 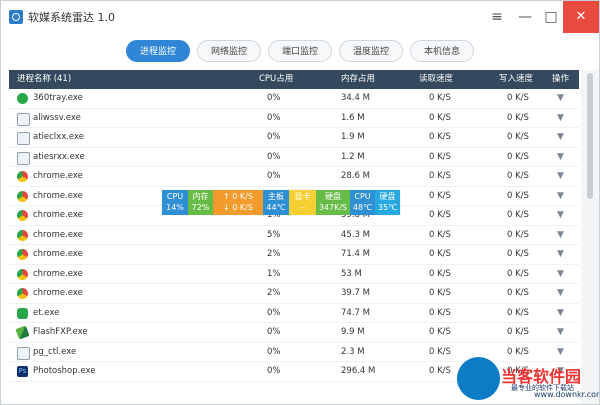 What do you see at coordinates (294, 255) in the screenshot?
I see `table-row: chrome.exe 2% 71.4 M 0 K/S 0 K/S ▼` at bounding box center [294, 255].